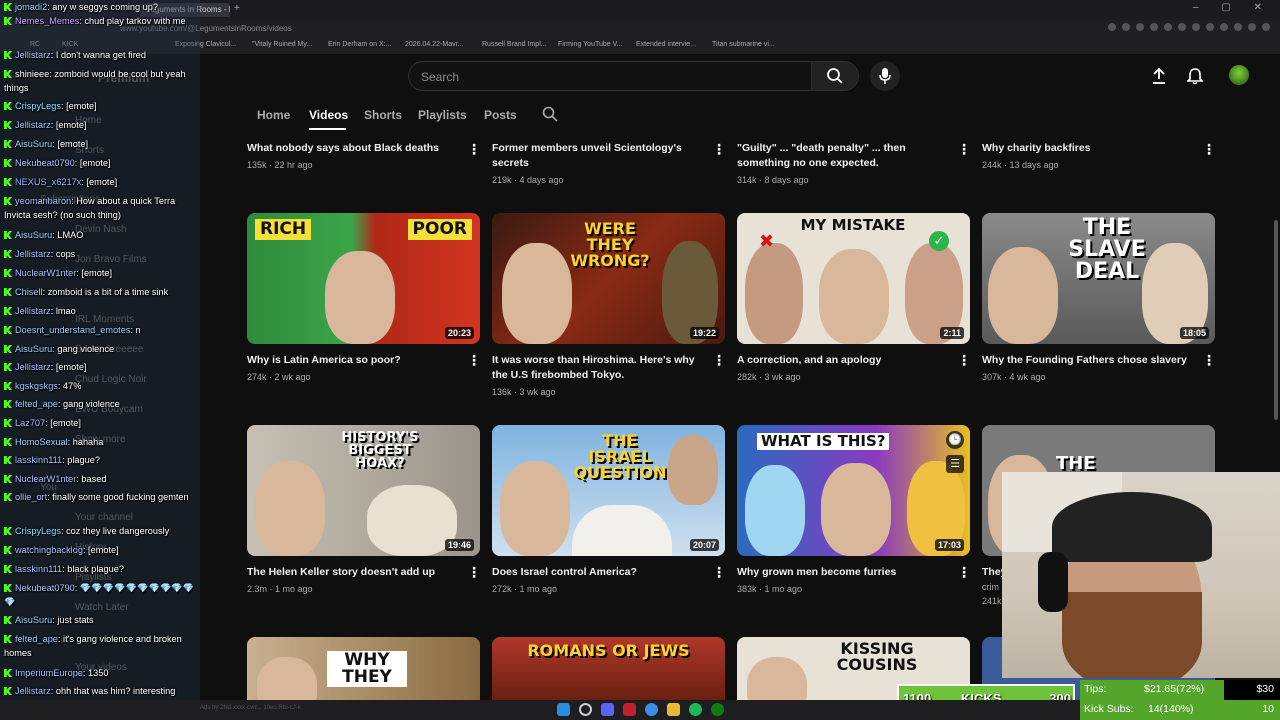 The width and height of the screenshot is (1280, 720). What do you see at coordinates (885, 76) in the screenshot?
I see `voice-search-button` at bounding box center [885, 76].